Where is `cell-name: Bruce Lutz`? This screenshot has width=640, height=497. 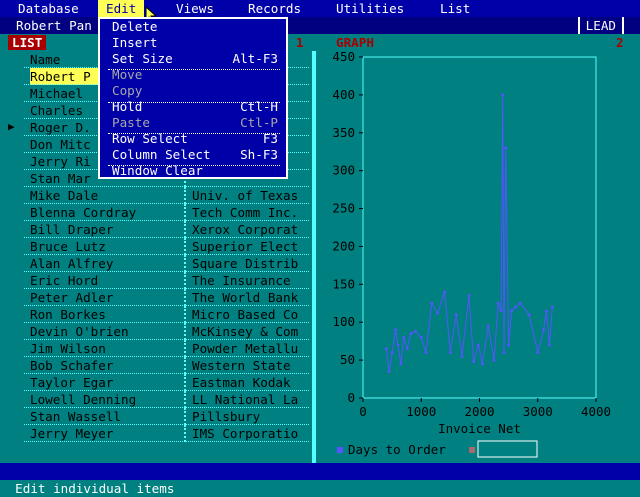
cell-name: Bruce Lutz is located at coordinates (105, 246).